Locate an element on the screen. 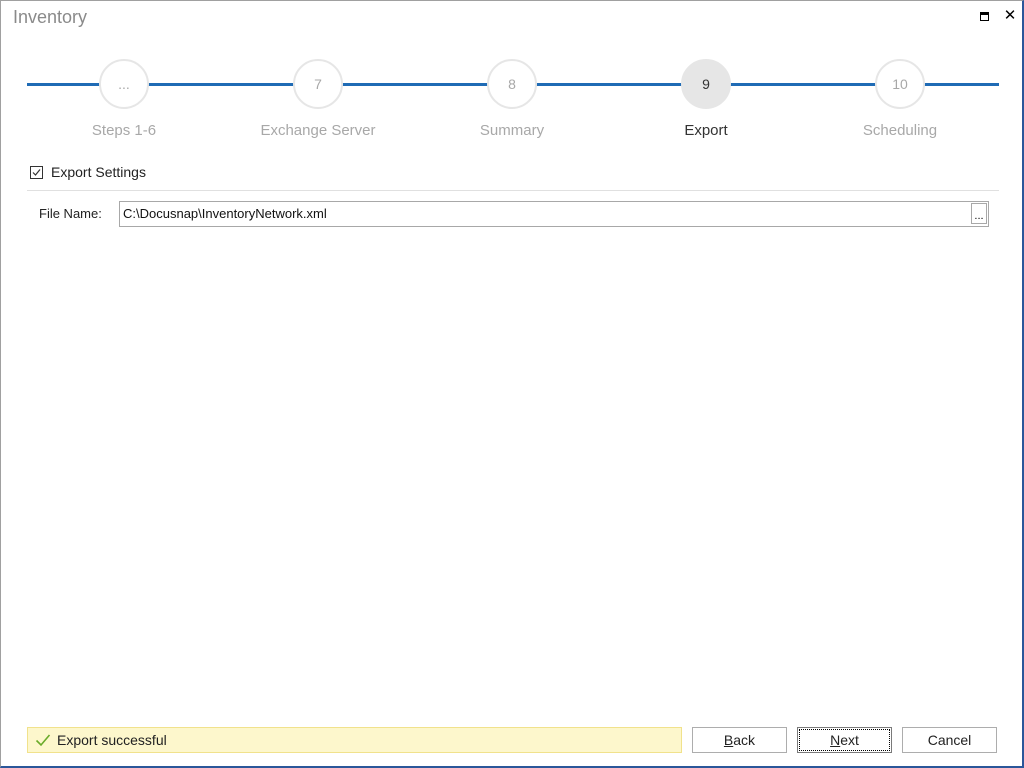 The image size is (1024, 768). step-exchange-server: 7 Exchange Server is located at coordinates (318, 99).